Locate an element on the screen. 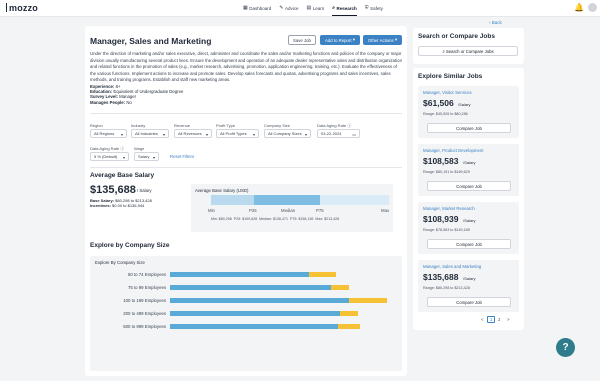  similar-job-title: Manager, Product Development is located at coordinates (453, 150).